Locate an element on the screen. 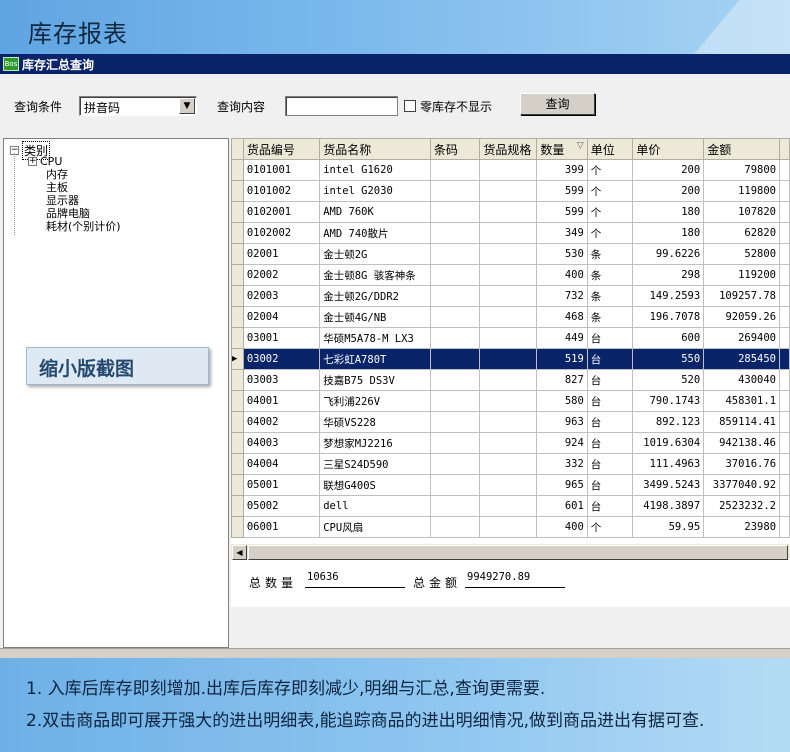 The width and height of the screenshot is (790, 752). table-cell: 963 is located at coordinates (562, 422).